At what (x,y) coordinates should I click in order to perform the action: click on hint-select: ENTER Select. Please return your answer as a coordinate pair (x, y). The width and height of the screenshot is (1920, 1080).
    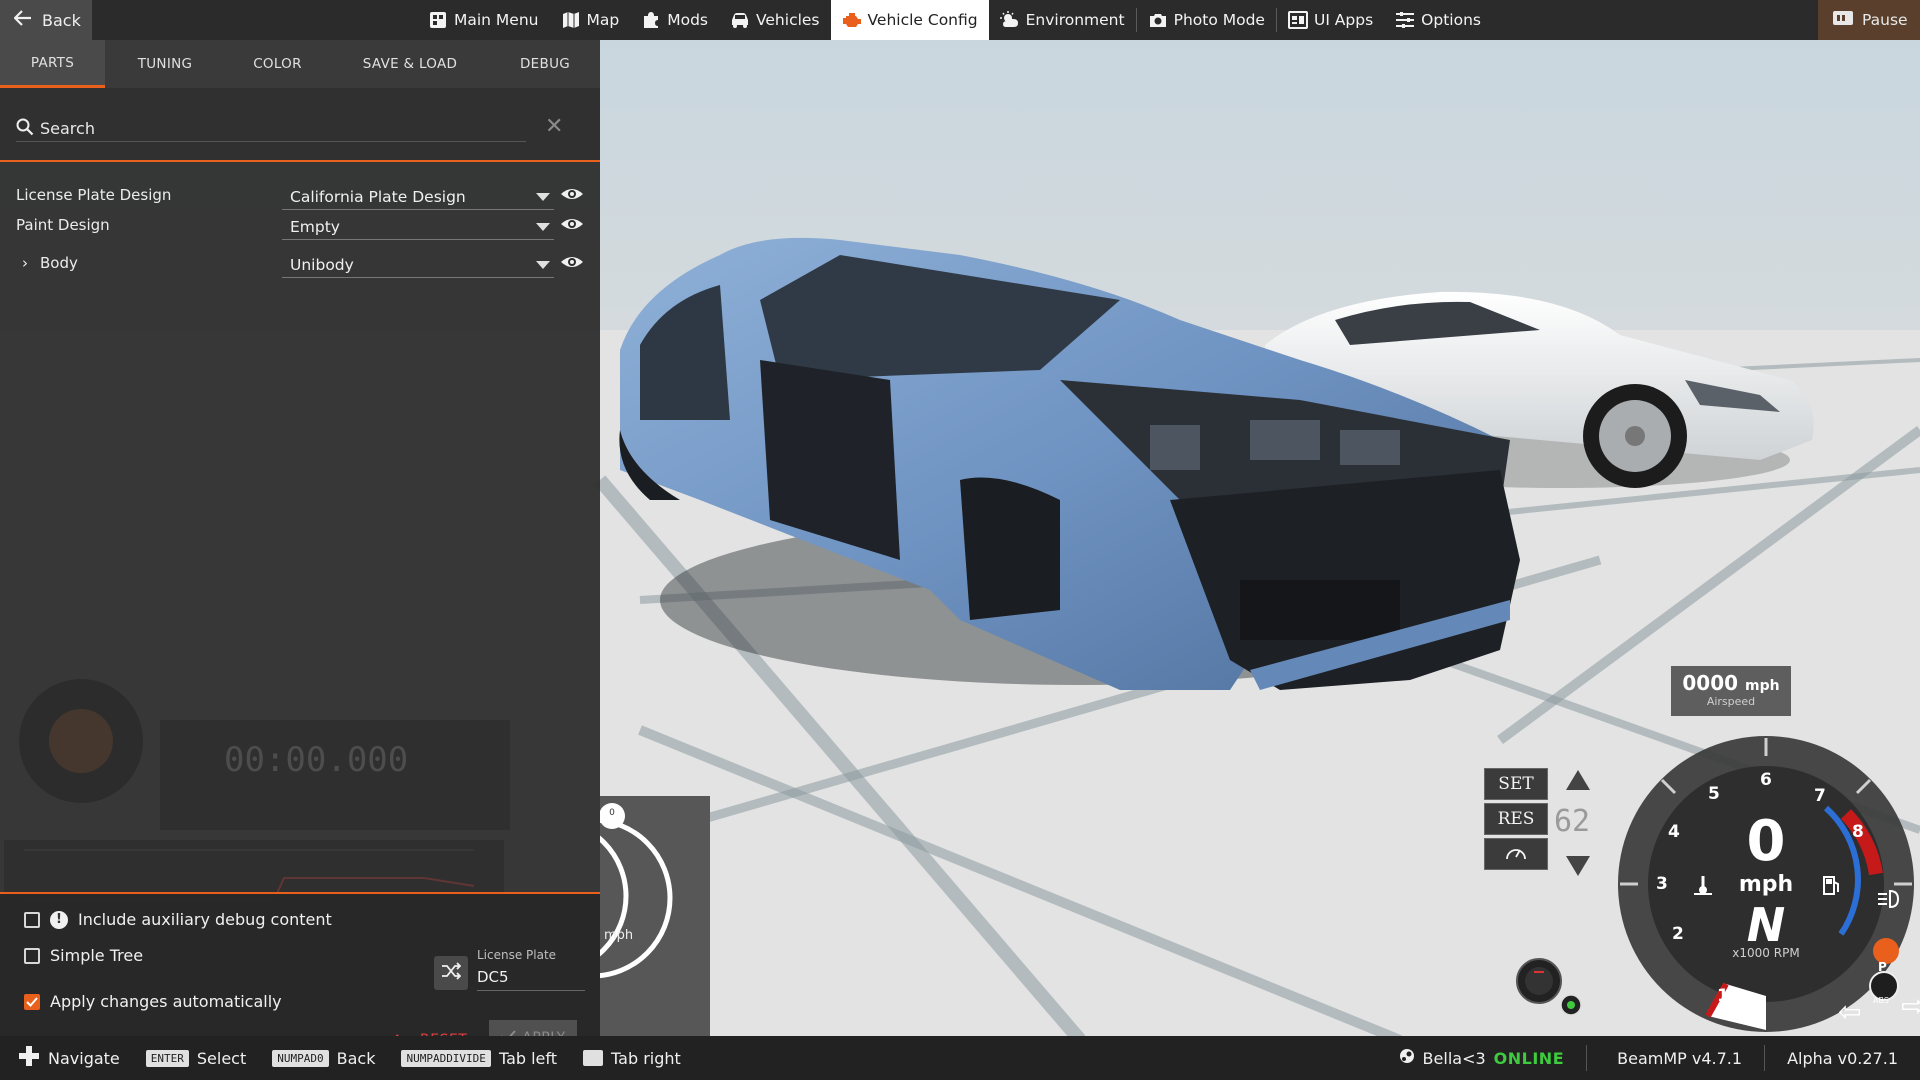
    Looking at the image, I should click on (195, 1058).